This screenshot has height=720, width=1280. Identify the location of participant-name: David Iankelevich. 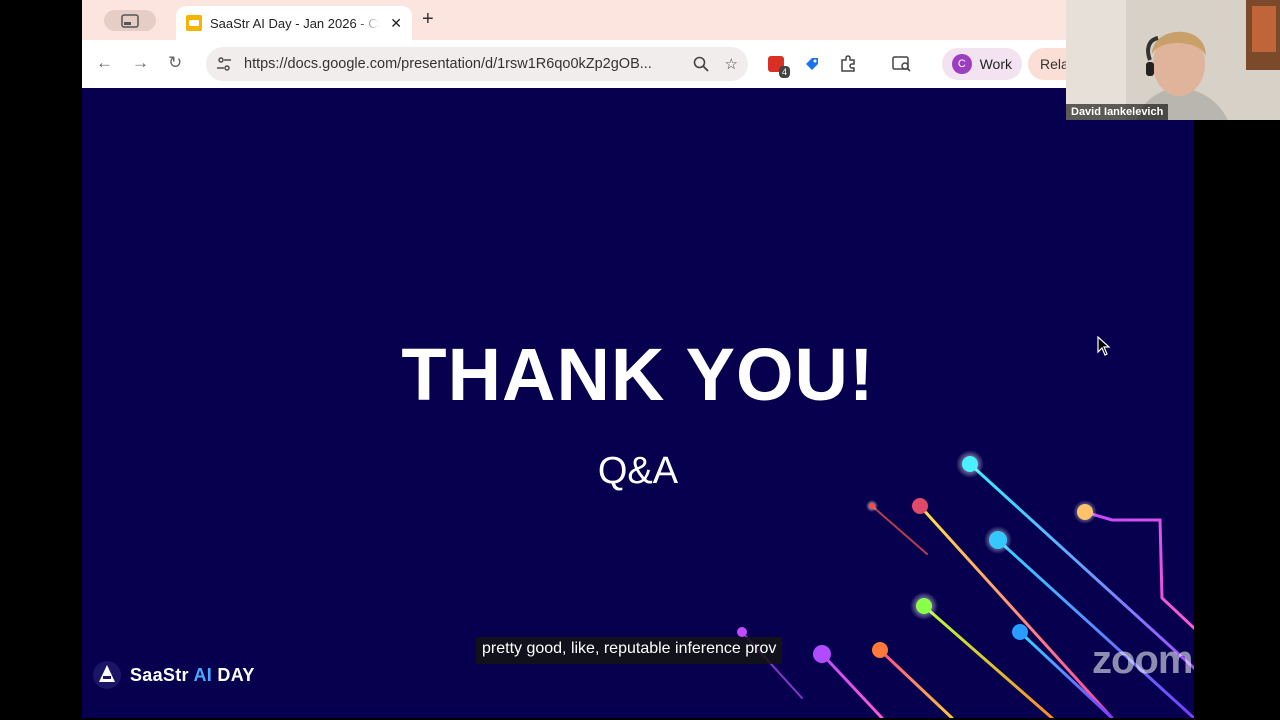
(1117, 112).